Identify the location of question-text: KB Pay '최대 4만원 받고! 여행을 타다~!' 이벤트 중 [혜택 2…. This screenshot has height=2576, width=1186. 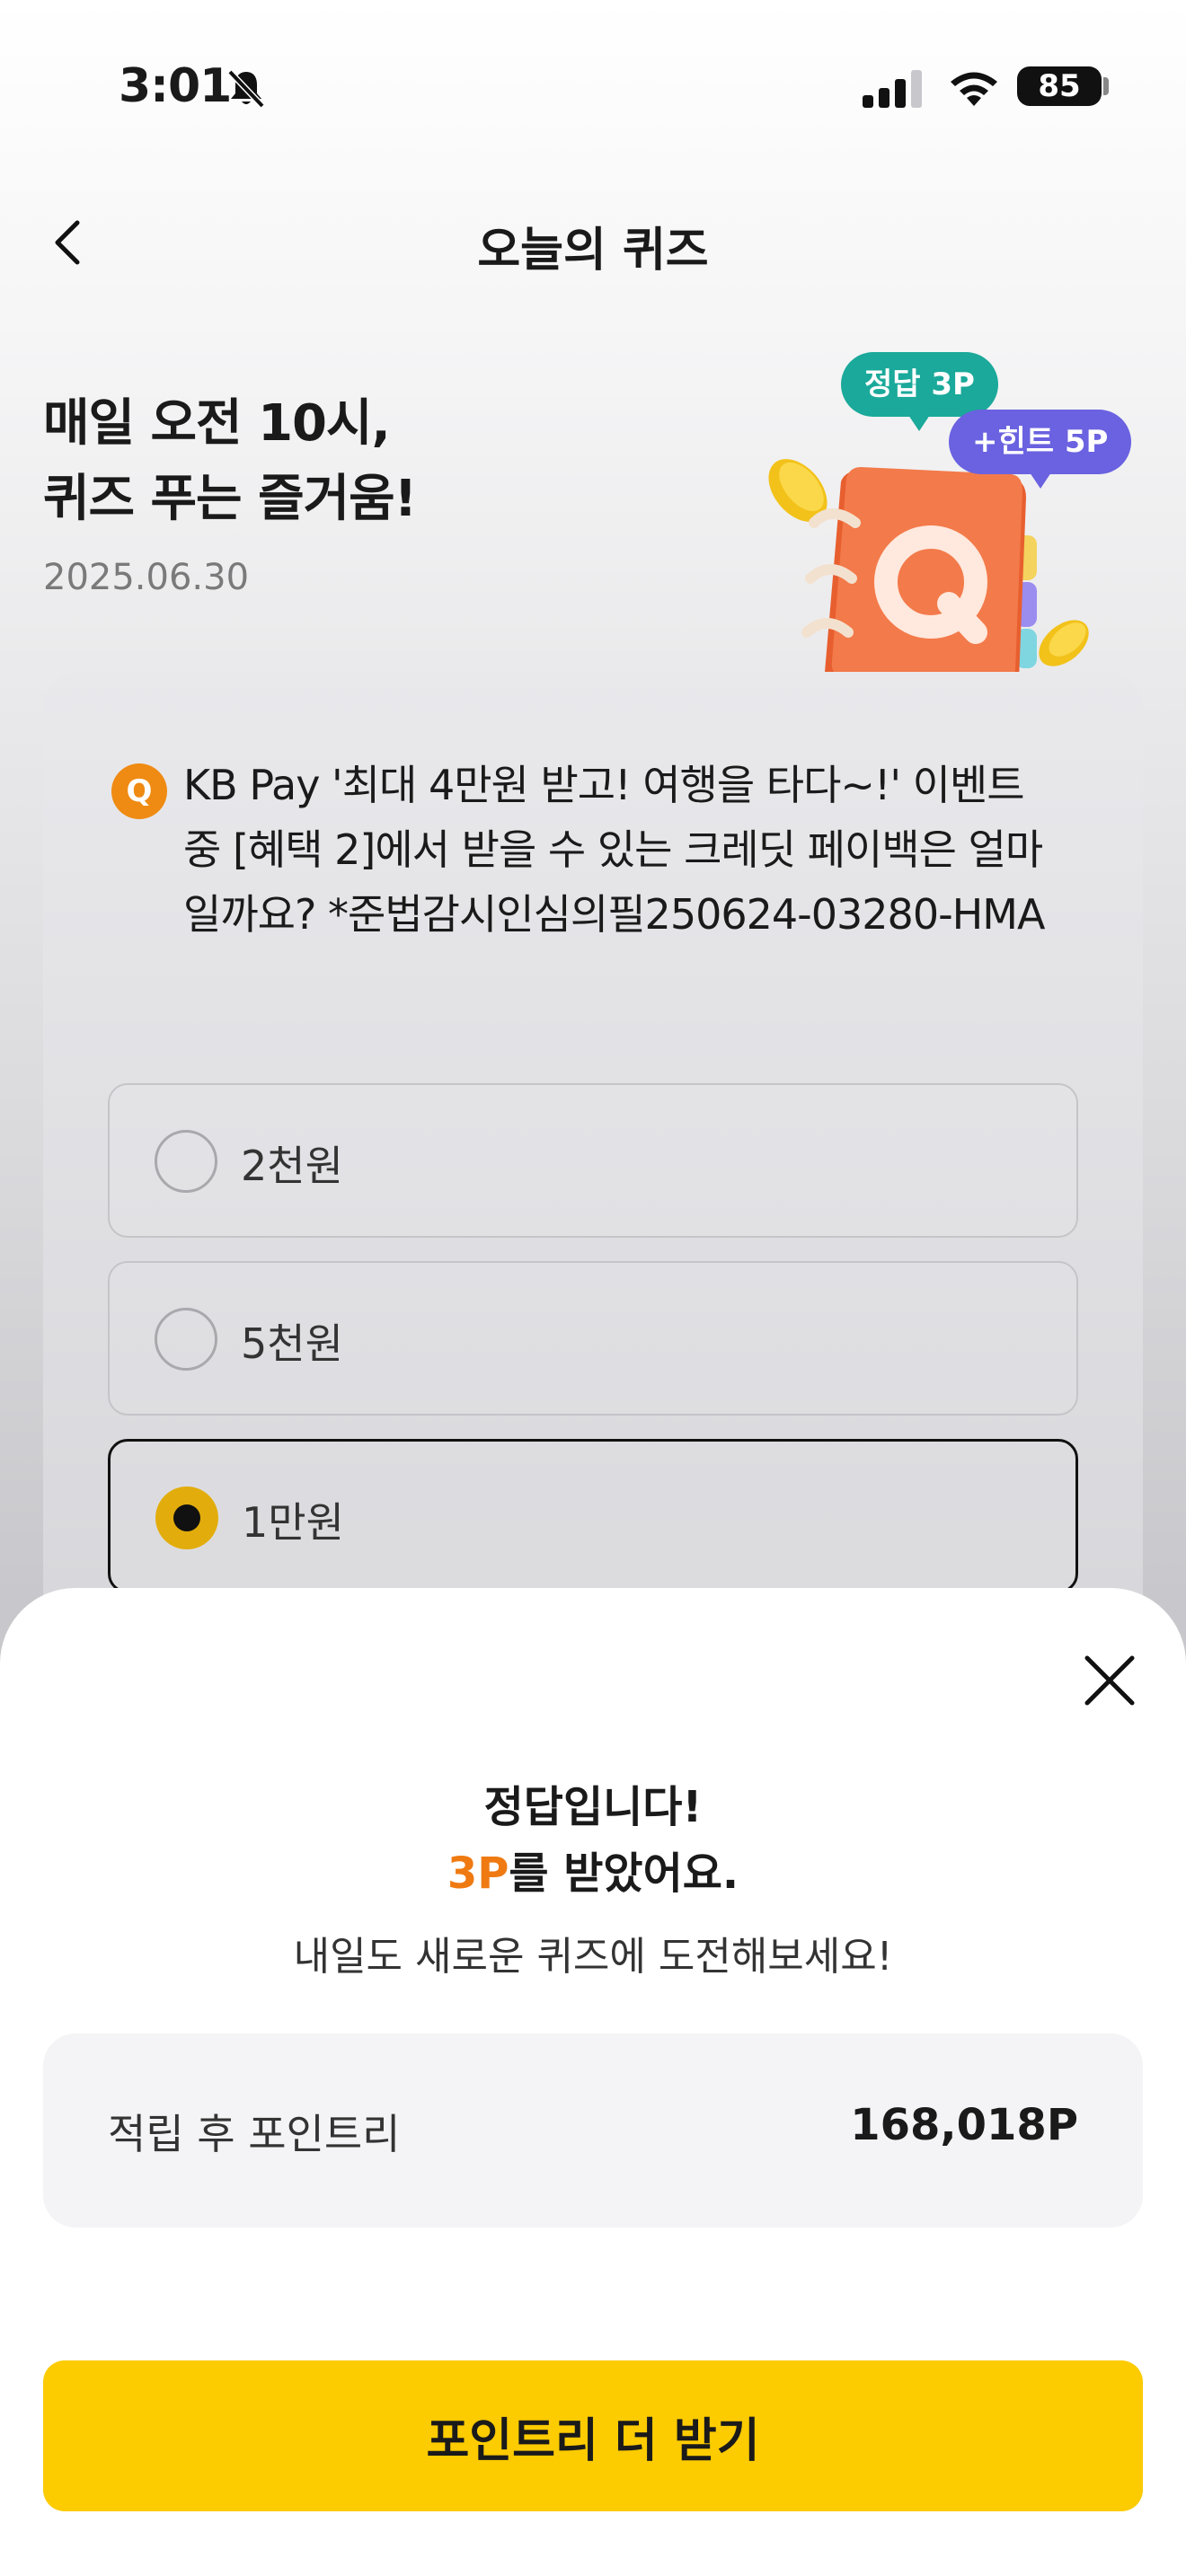
(614, 850).